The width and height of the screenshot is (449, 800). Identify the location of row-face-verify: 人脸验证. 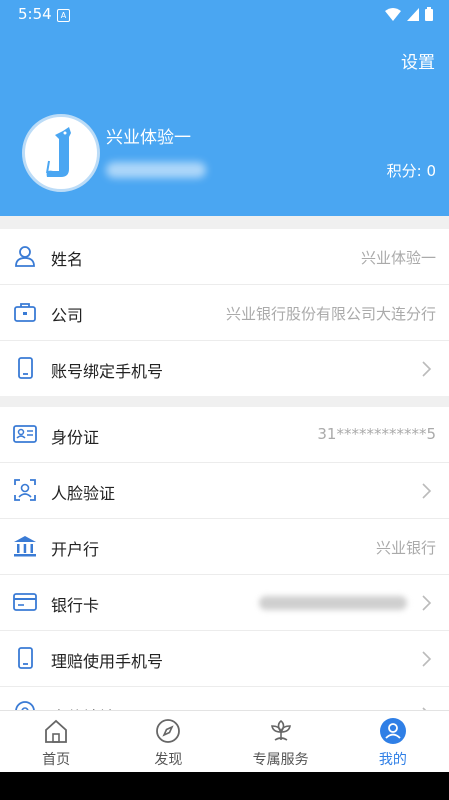
(224, 491).